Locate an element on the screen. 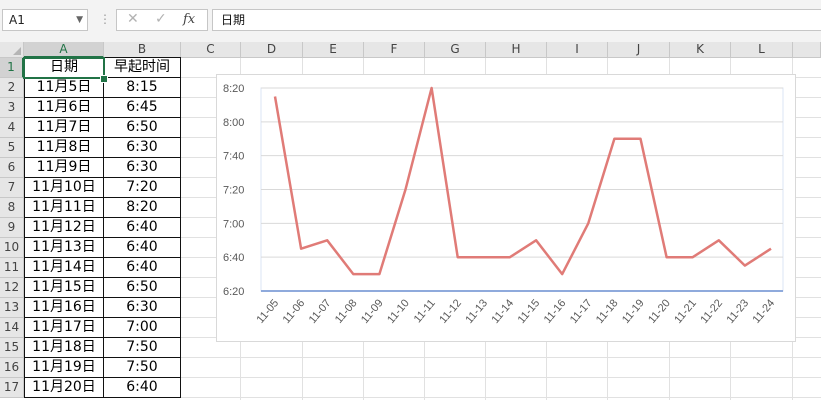 Image resolution: width=821 pixels, height=400 pixels. column-header-j: J is located at coordinates (639, 50).